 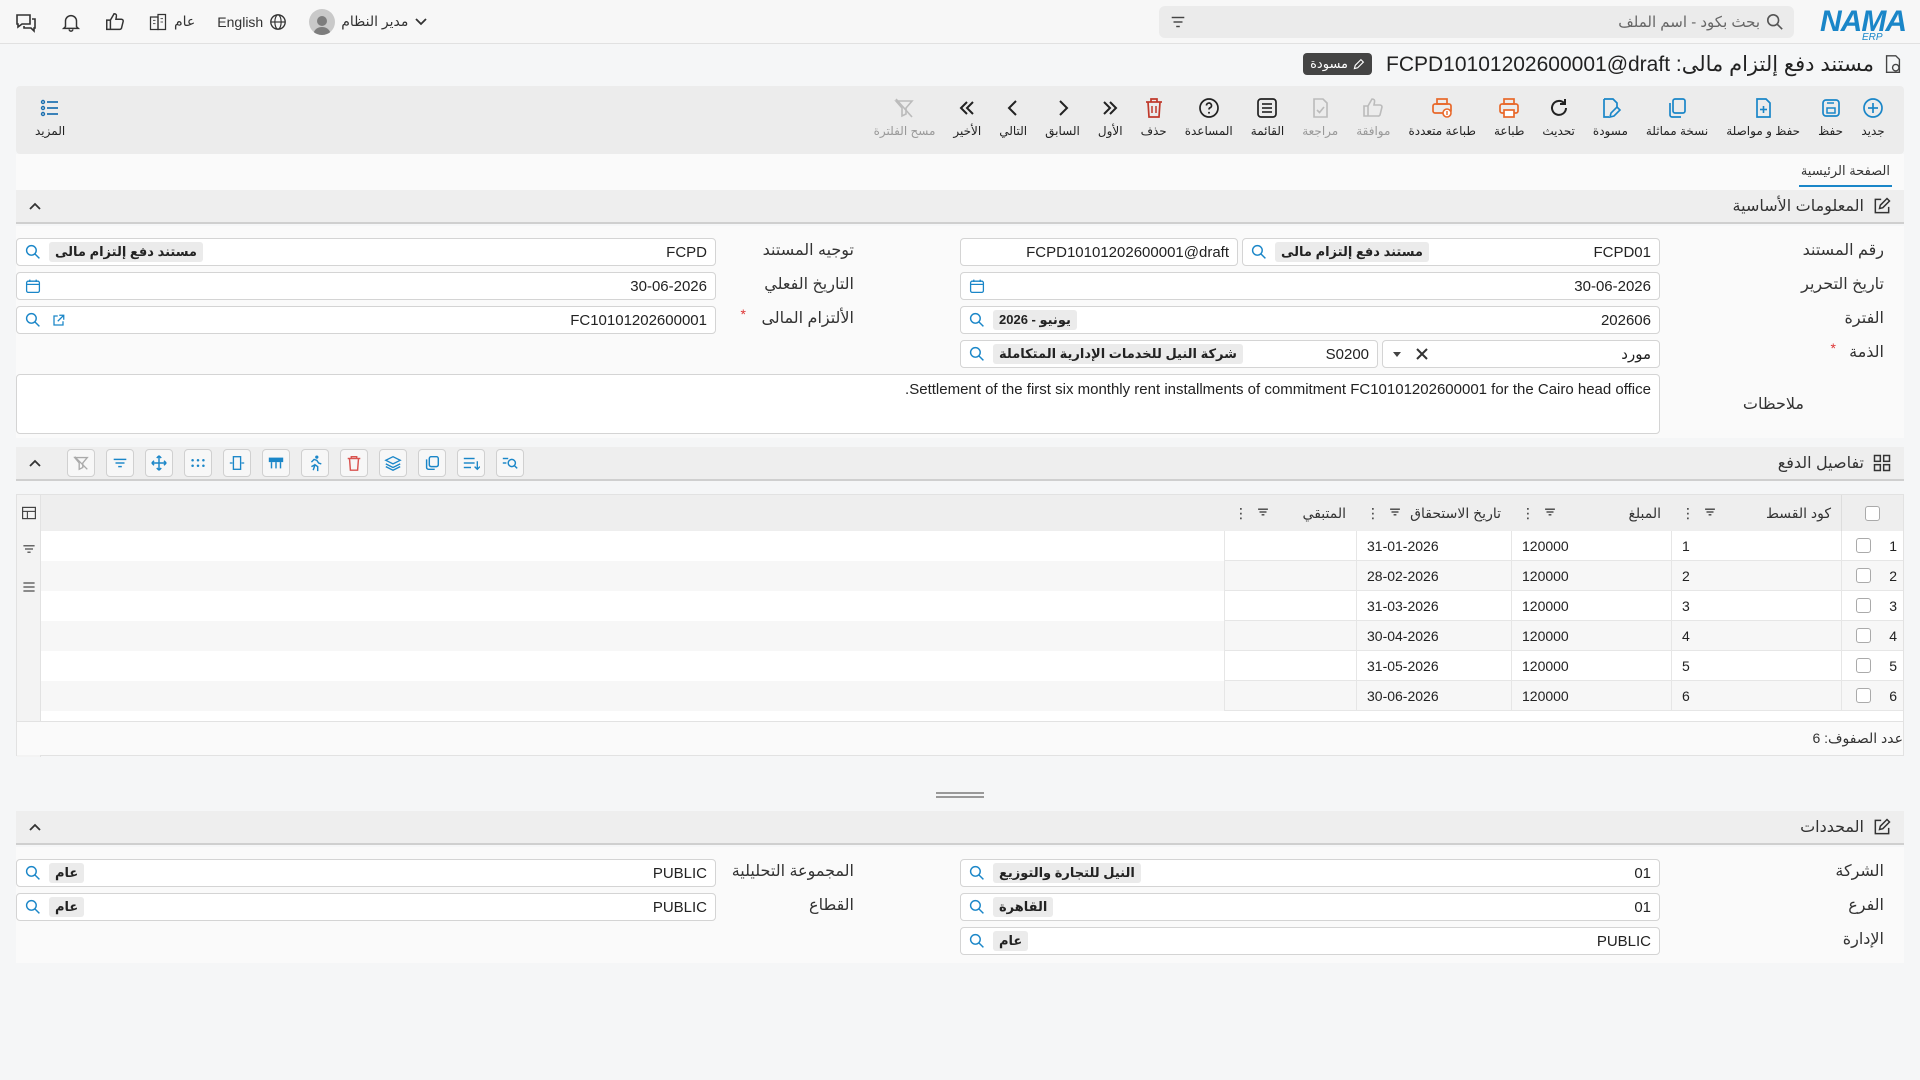 I want to click on save-and-continue-button: حفظ و مواصلة, so click(x=1763, y=120).